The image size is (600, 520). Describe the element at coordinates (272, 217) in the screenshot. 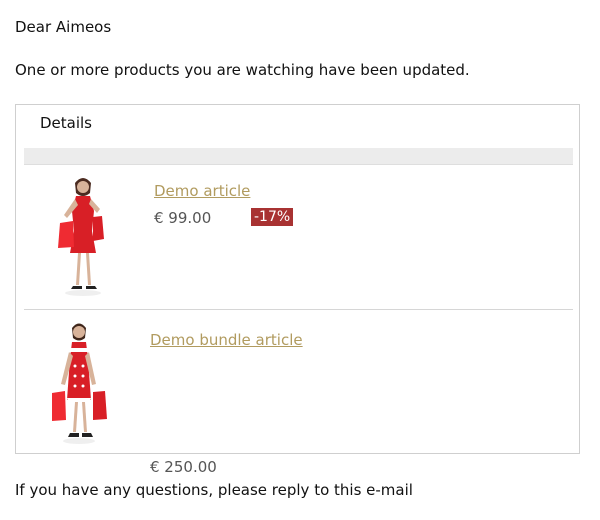

I see `discount-badge: -17%` at that location.